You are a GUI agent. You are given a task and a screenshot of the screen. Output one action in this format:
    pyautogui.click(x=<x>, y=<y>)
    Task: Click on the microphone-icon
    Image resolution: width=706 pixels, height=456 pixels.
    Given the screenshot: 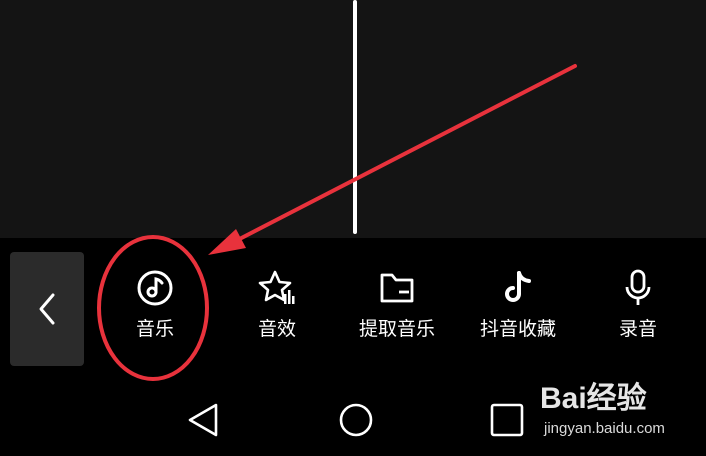 What is the action you would take?
    pyautogui.click(x=638, y=287)
    